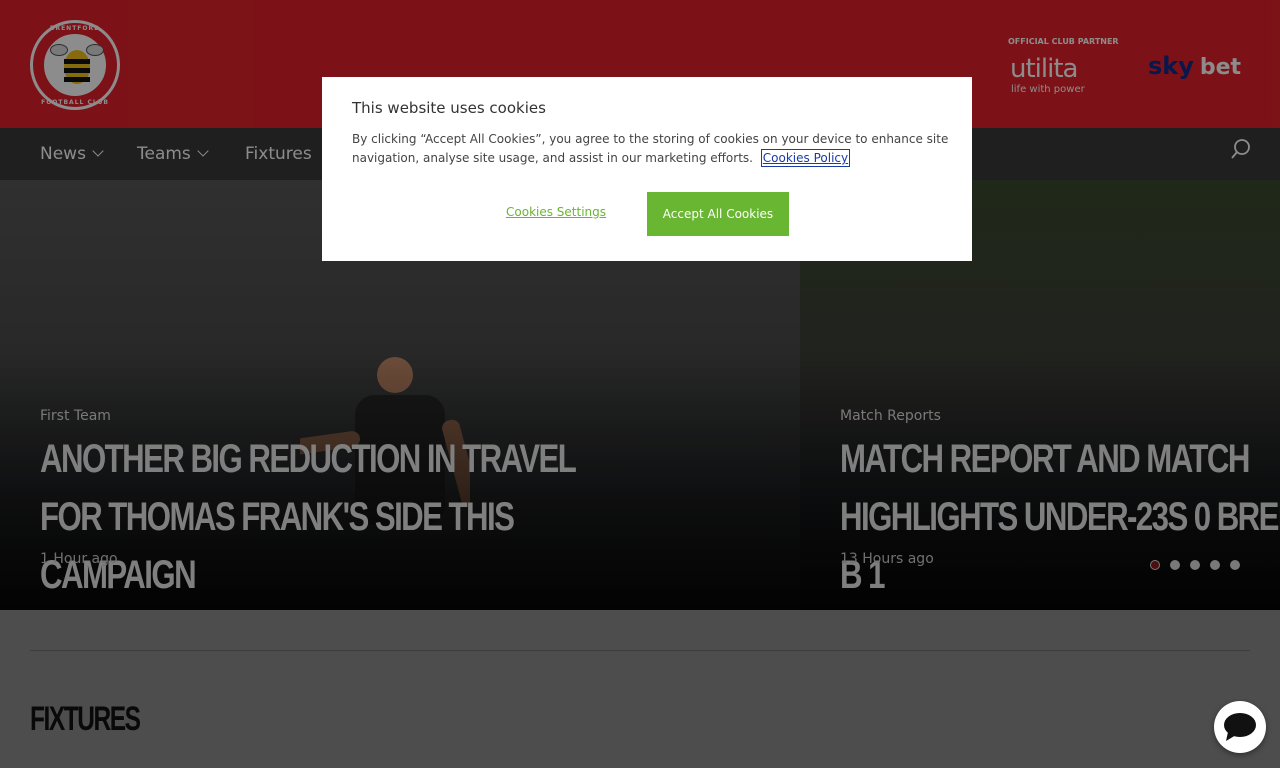 The width and height of the screenshot is (1280, 768). Describe the element at coordinates (556, 212) in the screenshot. I see `cookies-settings-button: Cookies Settings` at that location.